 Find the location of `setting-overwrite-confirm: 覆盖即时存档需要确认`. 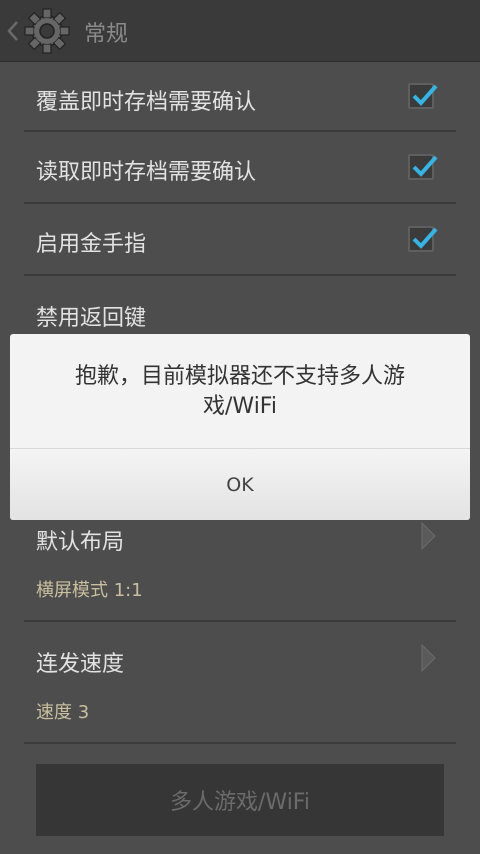

setting-overwrite-confirm: 覆盖即时存档需要确认 is located at coordinates (240, 97).